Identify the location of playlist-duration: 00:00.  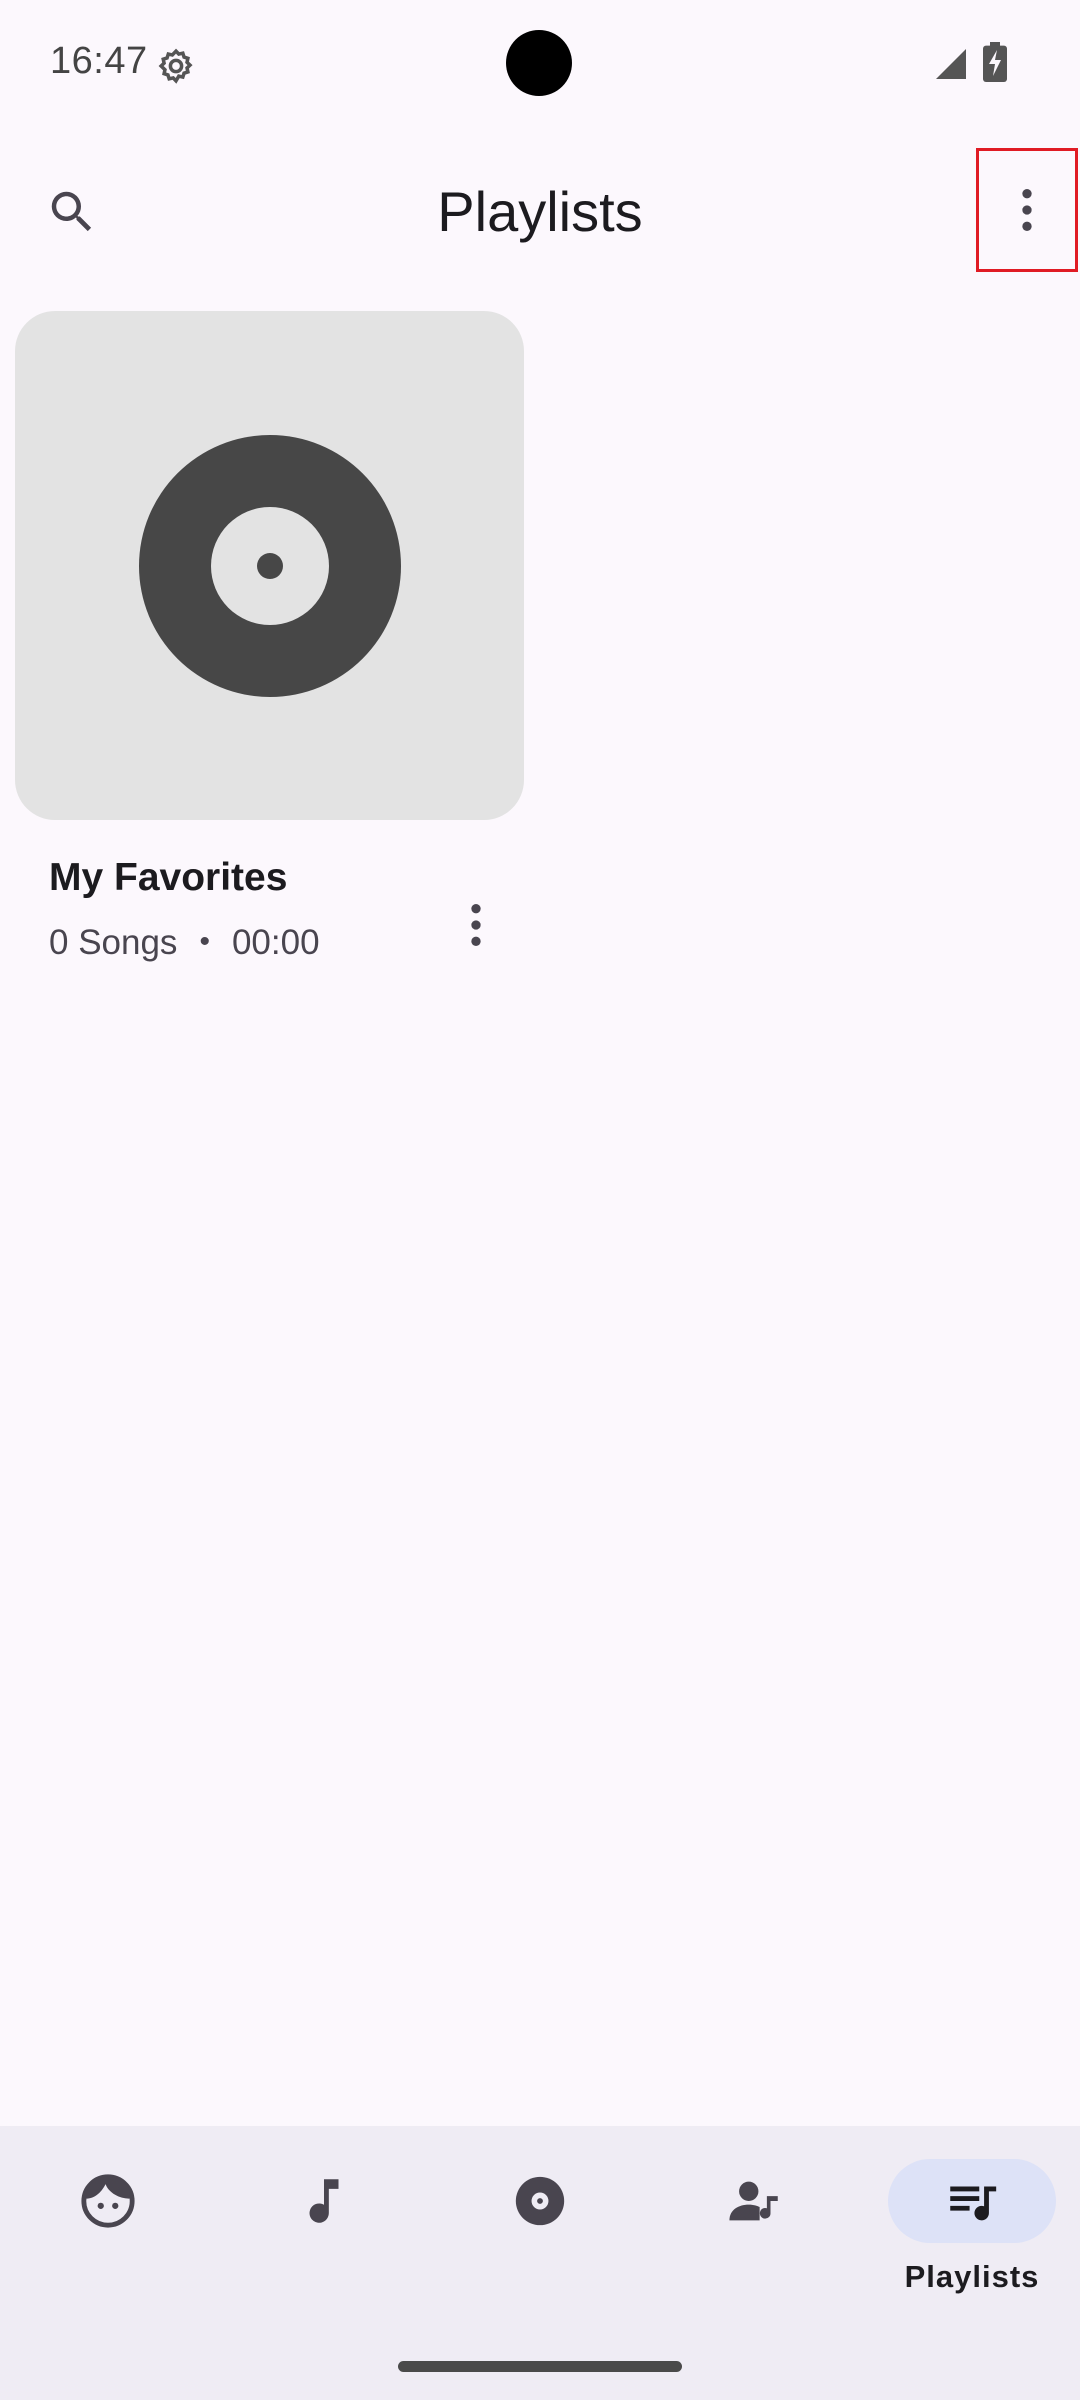
(275, 942).